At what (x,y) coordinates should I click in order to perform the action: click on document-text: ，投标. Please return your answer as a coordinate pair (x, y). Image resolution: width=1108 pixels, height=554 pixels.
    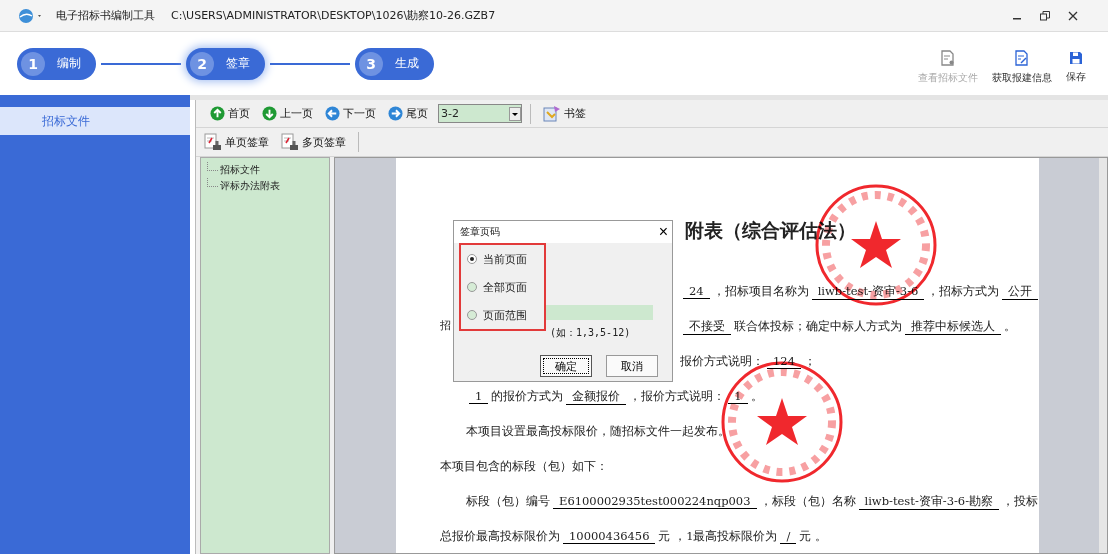
    Looking at the image, I should click on (1020, 501).